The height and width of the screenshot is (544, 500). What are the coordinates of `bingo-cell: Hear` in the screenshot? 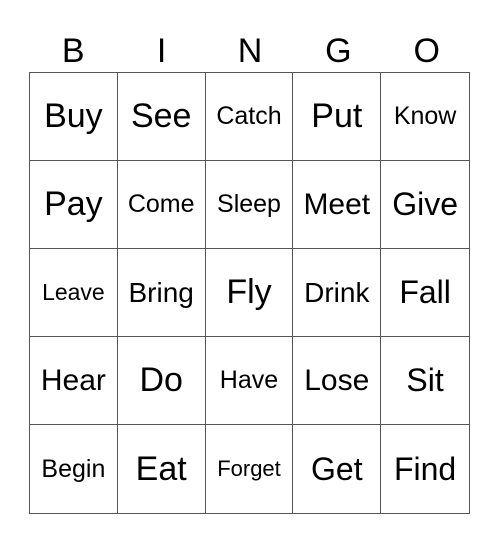 It's located at (74, 381).